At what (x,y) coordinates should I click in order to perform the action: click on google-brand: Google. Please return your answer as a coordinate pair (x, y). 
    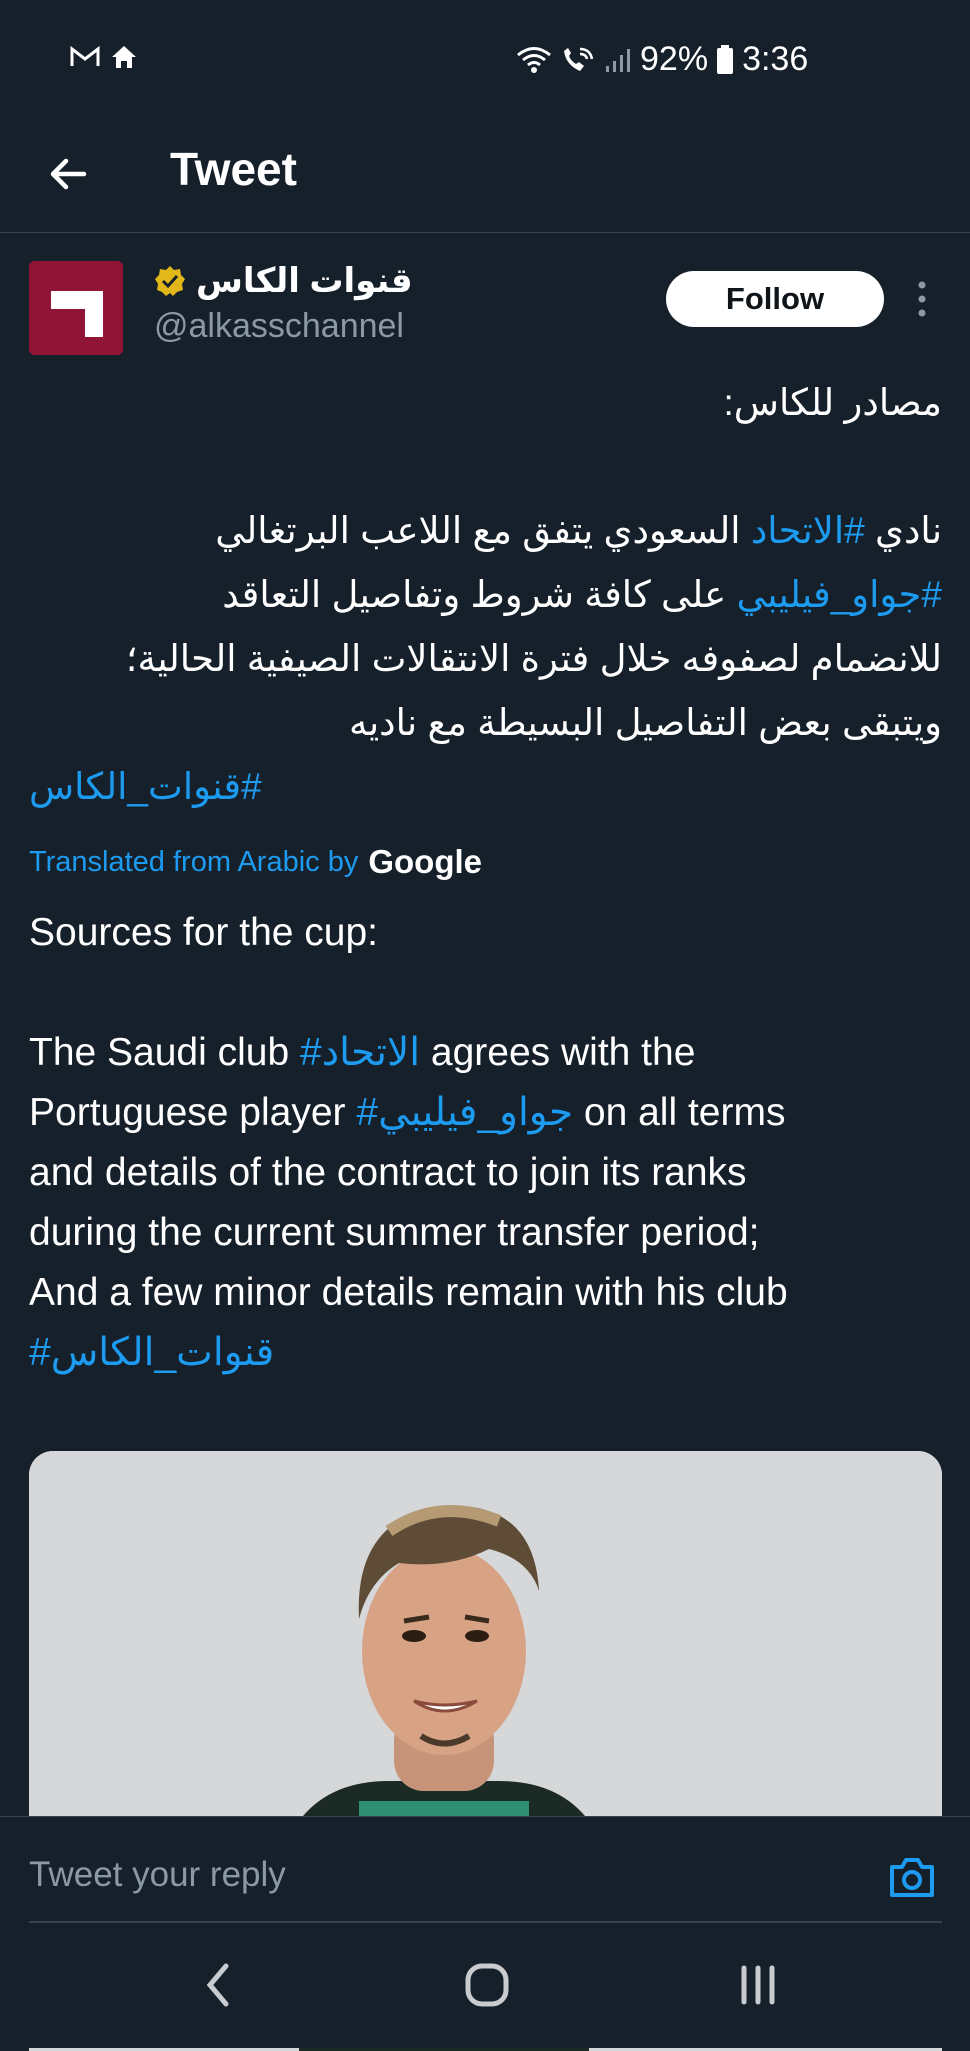
    Looking at the image, I should click on (425, 861).